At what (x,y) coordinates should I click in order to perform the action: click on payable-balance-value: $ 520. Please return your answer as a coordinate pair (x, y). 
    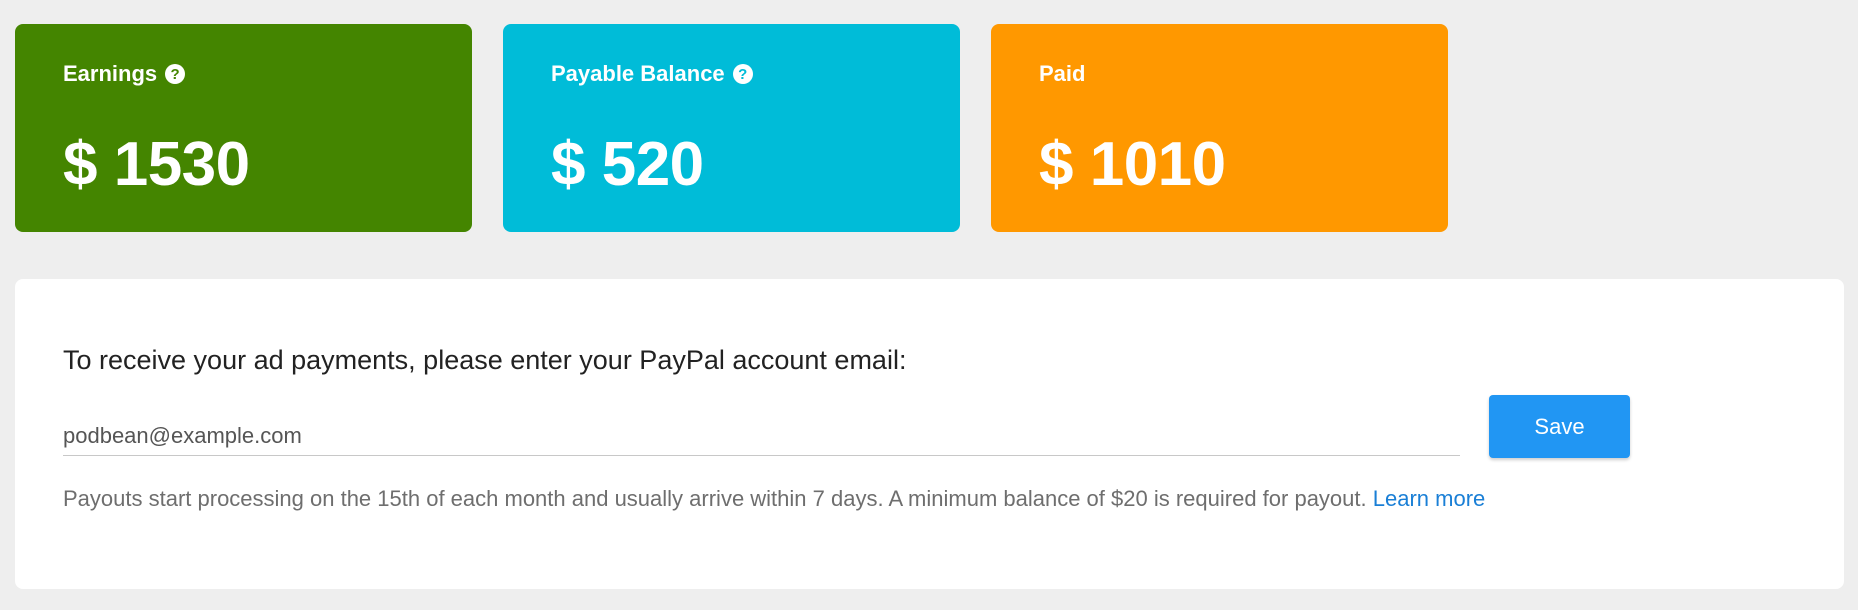
    Looking at the image, I should click on (627, 164).